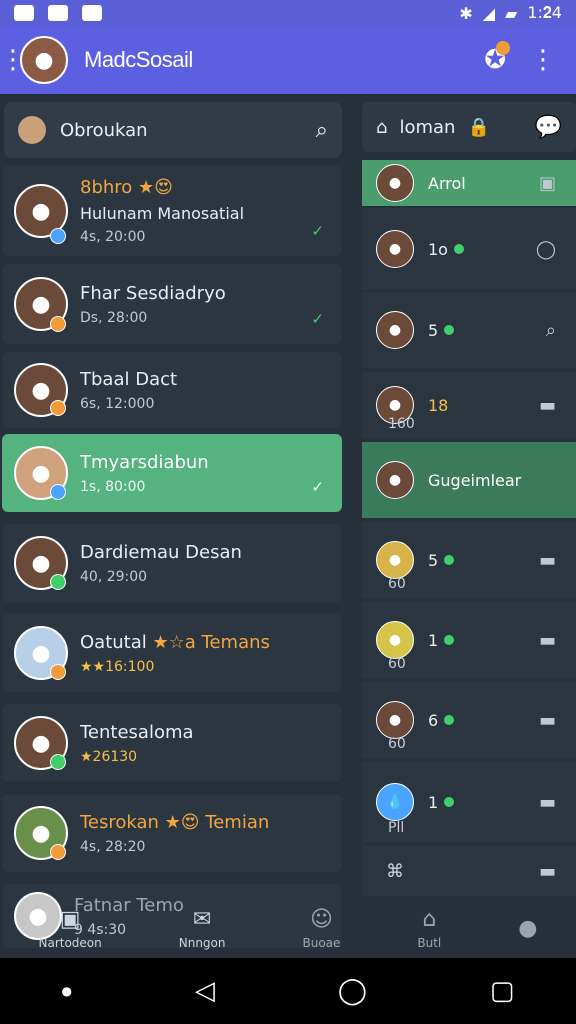 This screenshot has height=1024, width=576. I want to click on right-header-label: loman, so click(427, 127).